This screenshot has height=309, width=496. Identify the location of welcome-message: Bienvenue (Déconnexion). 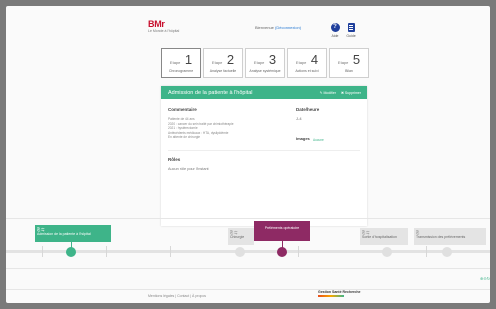
(278, 27).